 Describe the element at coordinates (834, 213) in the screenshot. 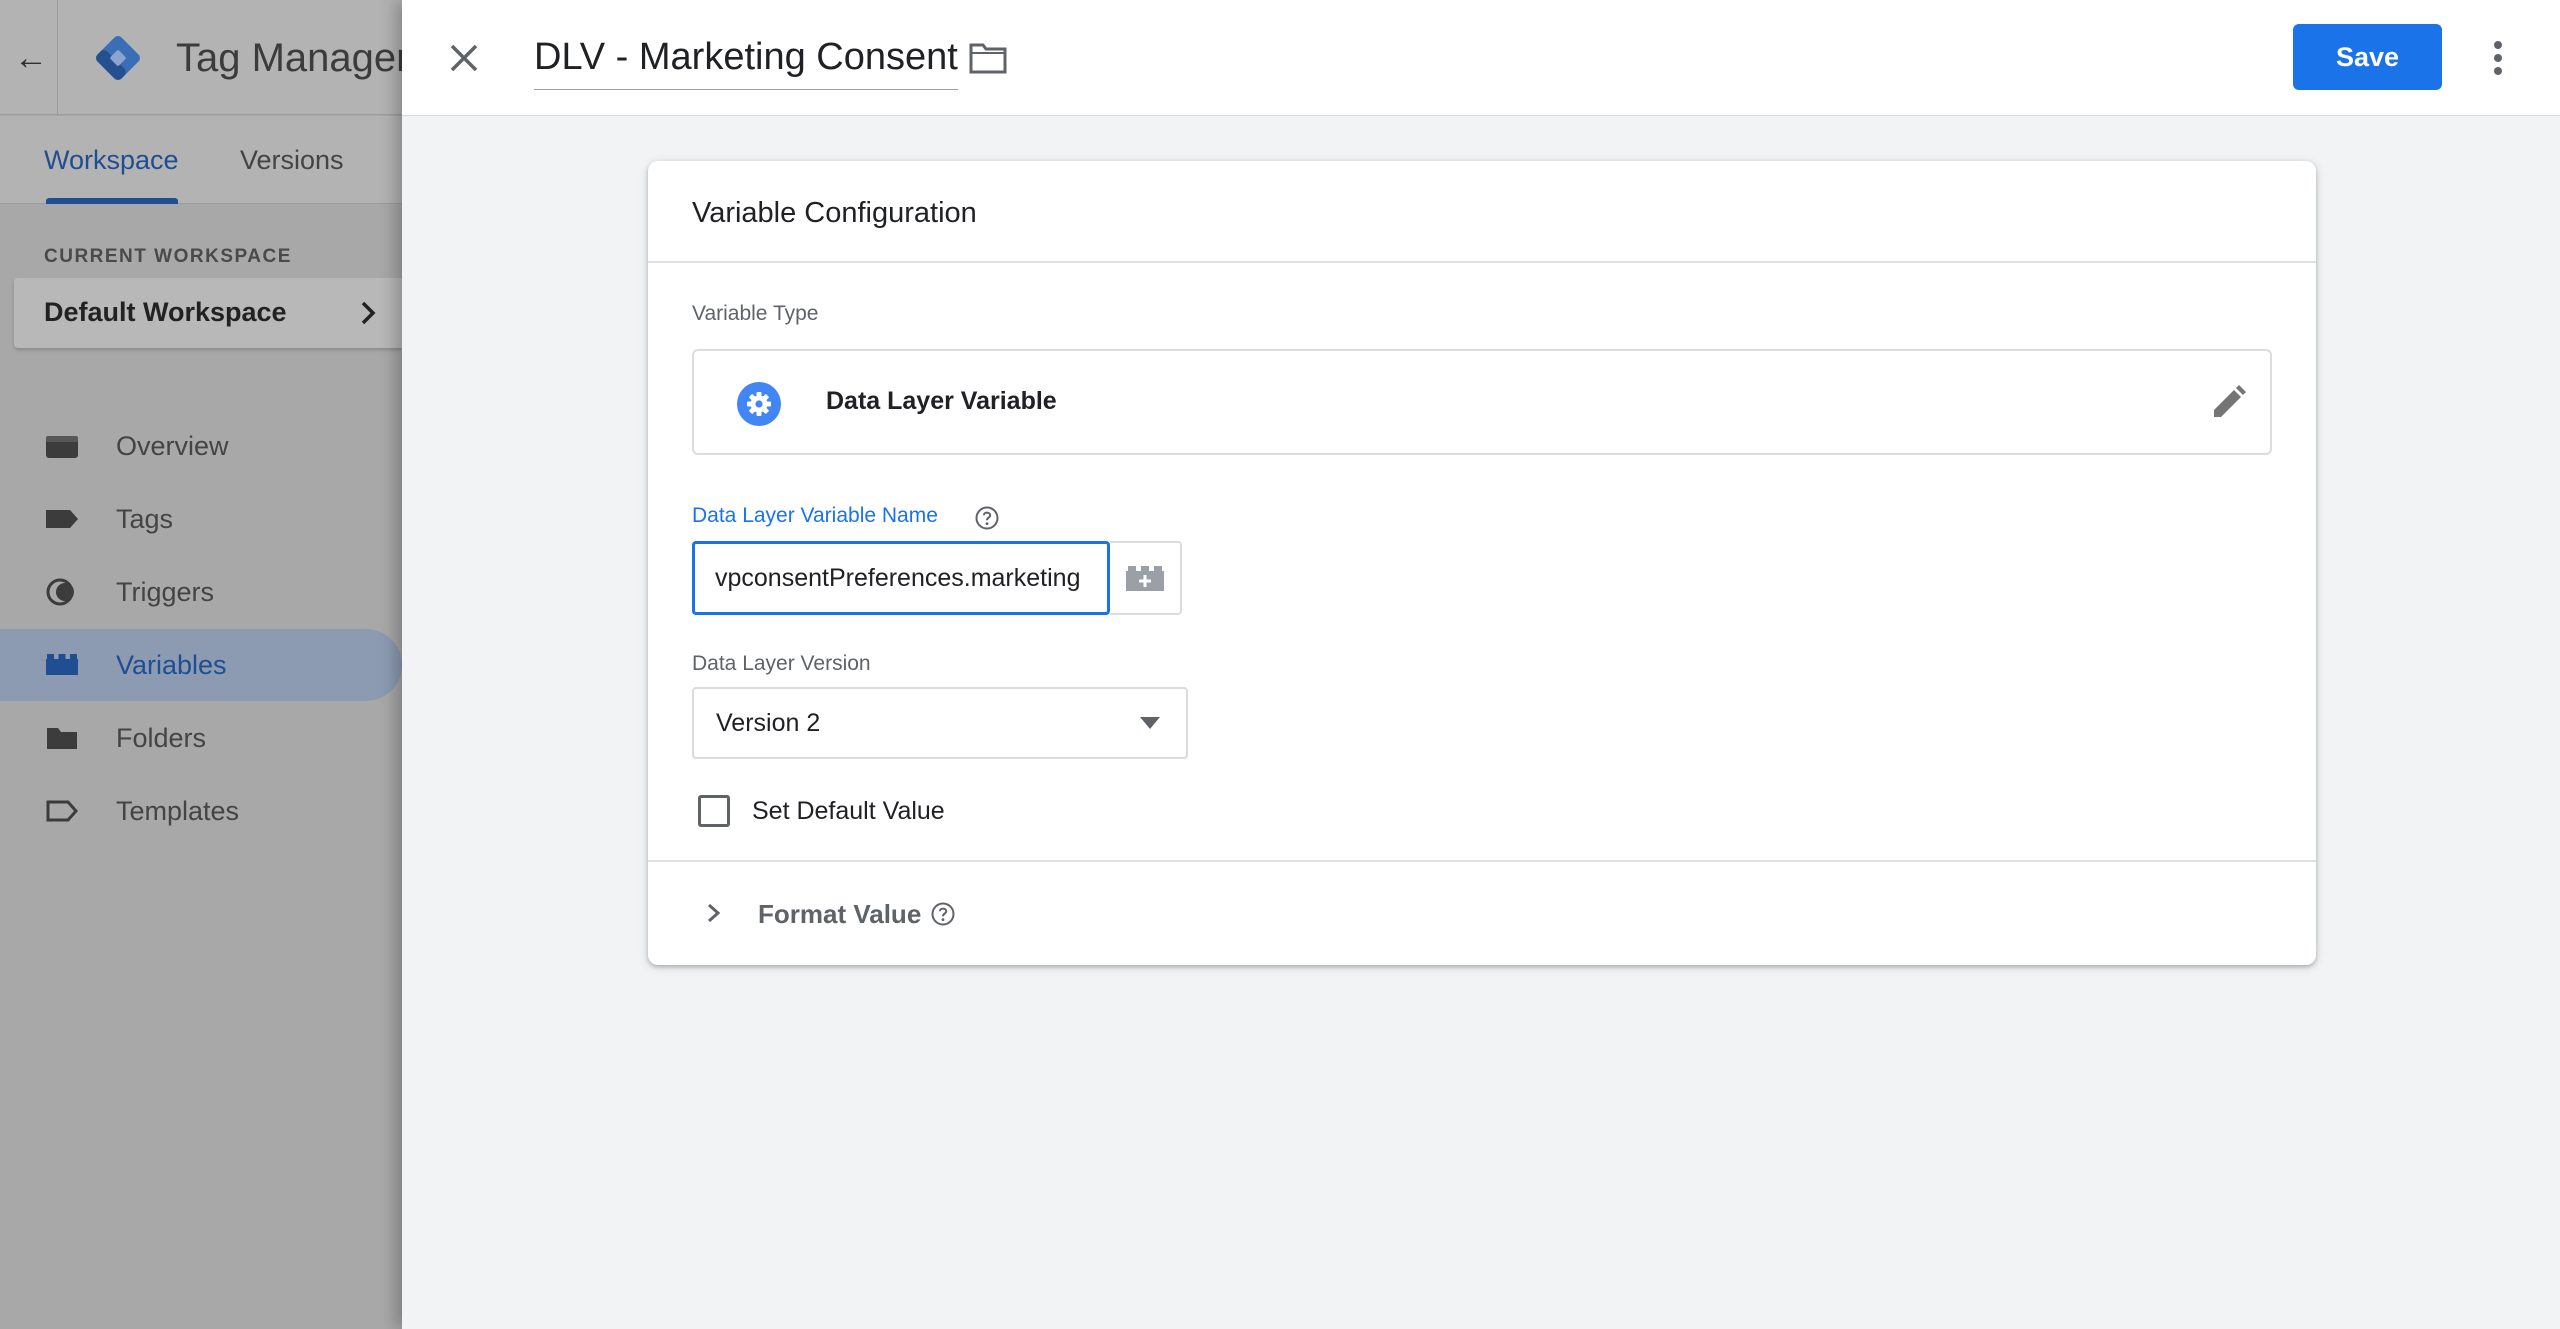

I see `card-title: Variable Configuration` at that location.